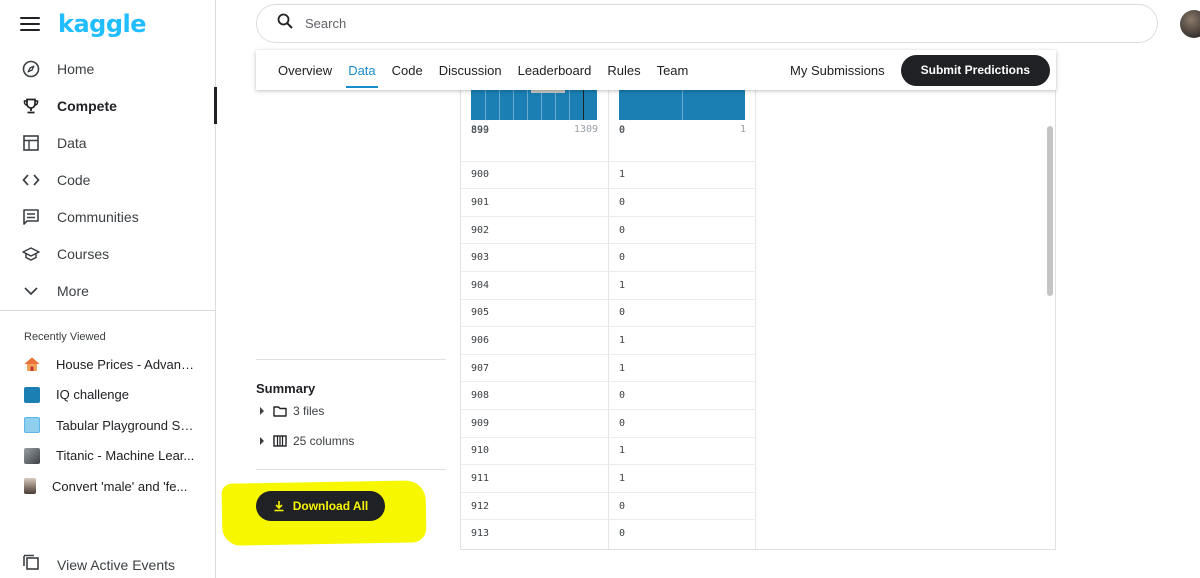 The image size is (1200, 578). I want to click on nav-label: Courses, so click(83, 253).